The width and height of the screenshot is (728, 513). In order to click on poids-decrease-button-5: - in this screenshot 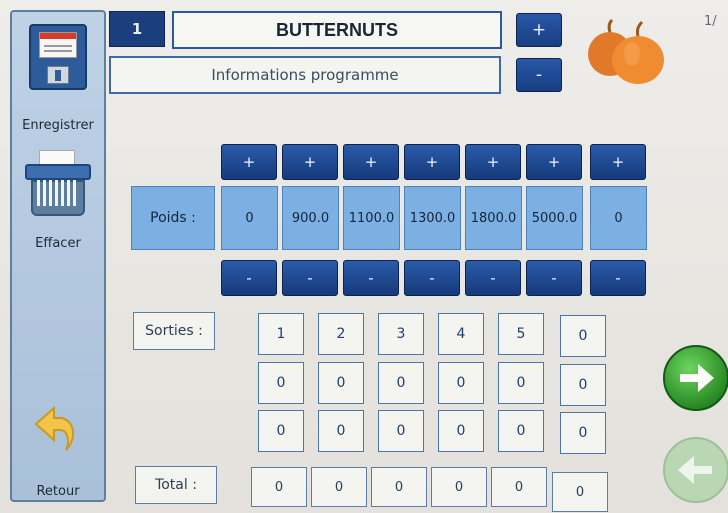, I will do `click(493, 278)`.